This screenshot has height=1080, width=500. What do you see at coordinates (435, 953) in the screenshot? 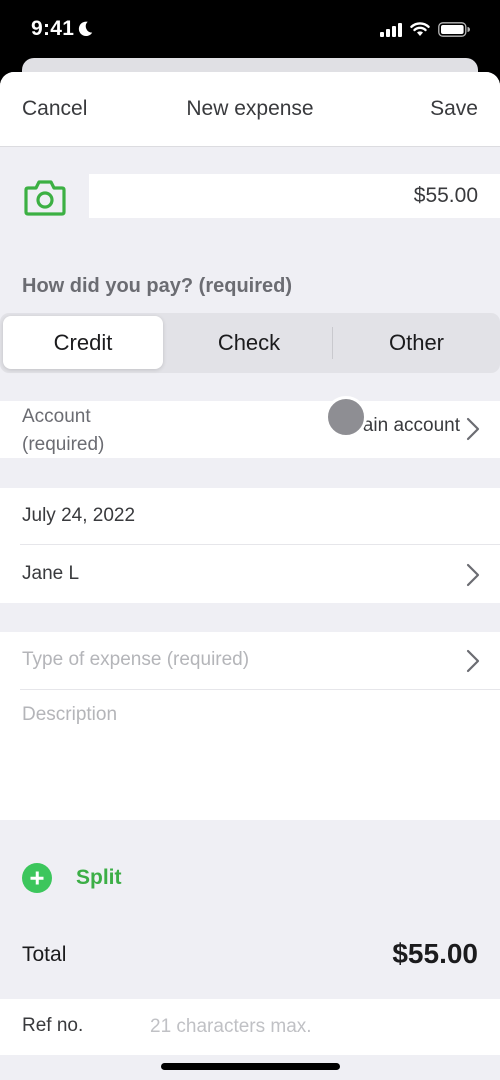
I see `total-value: $55.00` at bounding box center [435, 953].